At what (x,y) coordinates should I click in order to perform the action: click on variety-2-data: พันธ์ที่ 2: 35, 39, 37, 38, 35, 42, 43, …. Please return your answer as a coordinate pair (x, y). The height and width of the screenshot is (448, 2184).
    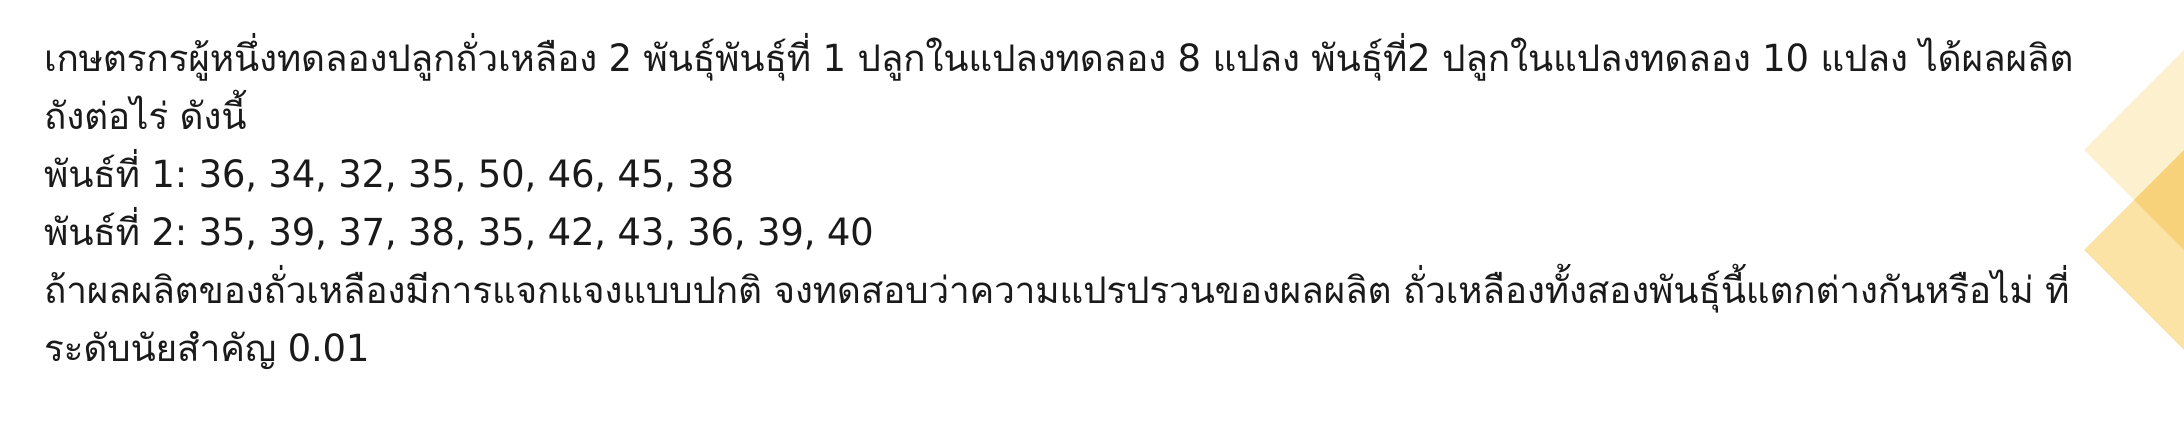
    Looking at the image, I should click on (459, 232).